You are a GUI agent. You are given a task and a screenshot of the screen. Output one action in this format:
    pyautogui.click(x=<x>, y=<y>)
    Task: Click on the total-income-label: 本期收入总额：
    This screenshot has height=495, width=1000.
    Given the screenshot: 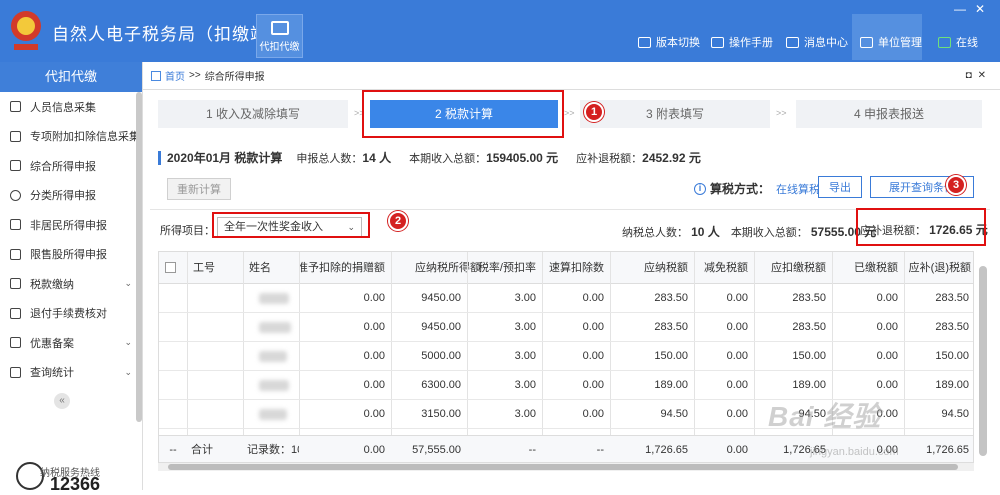 What is the action you would take?
    pyautogui.click(x=448, y=158)
    